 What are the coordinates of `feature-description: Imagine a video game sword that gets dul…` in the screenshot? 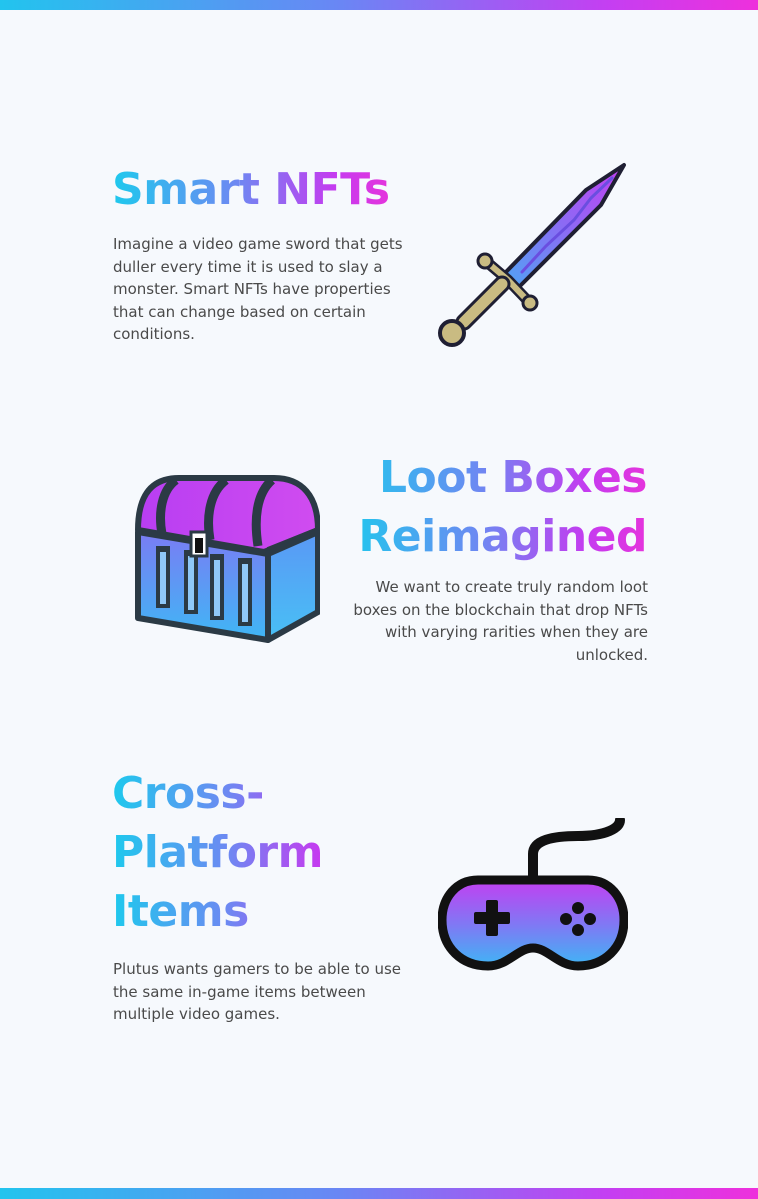 It's located at (258, 289).